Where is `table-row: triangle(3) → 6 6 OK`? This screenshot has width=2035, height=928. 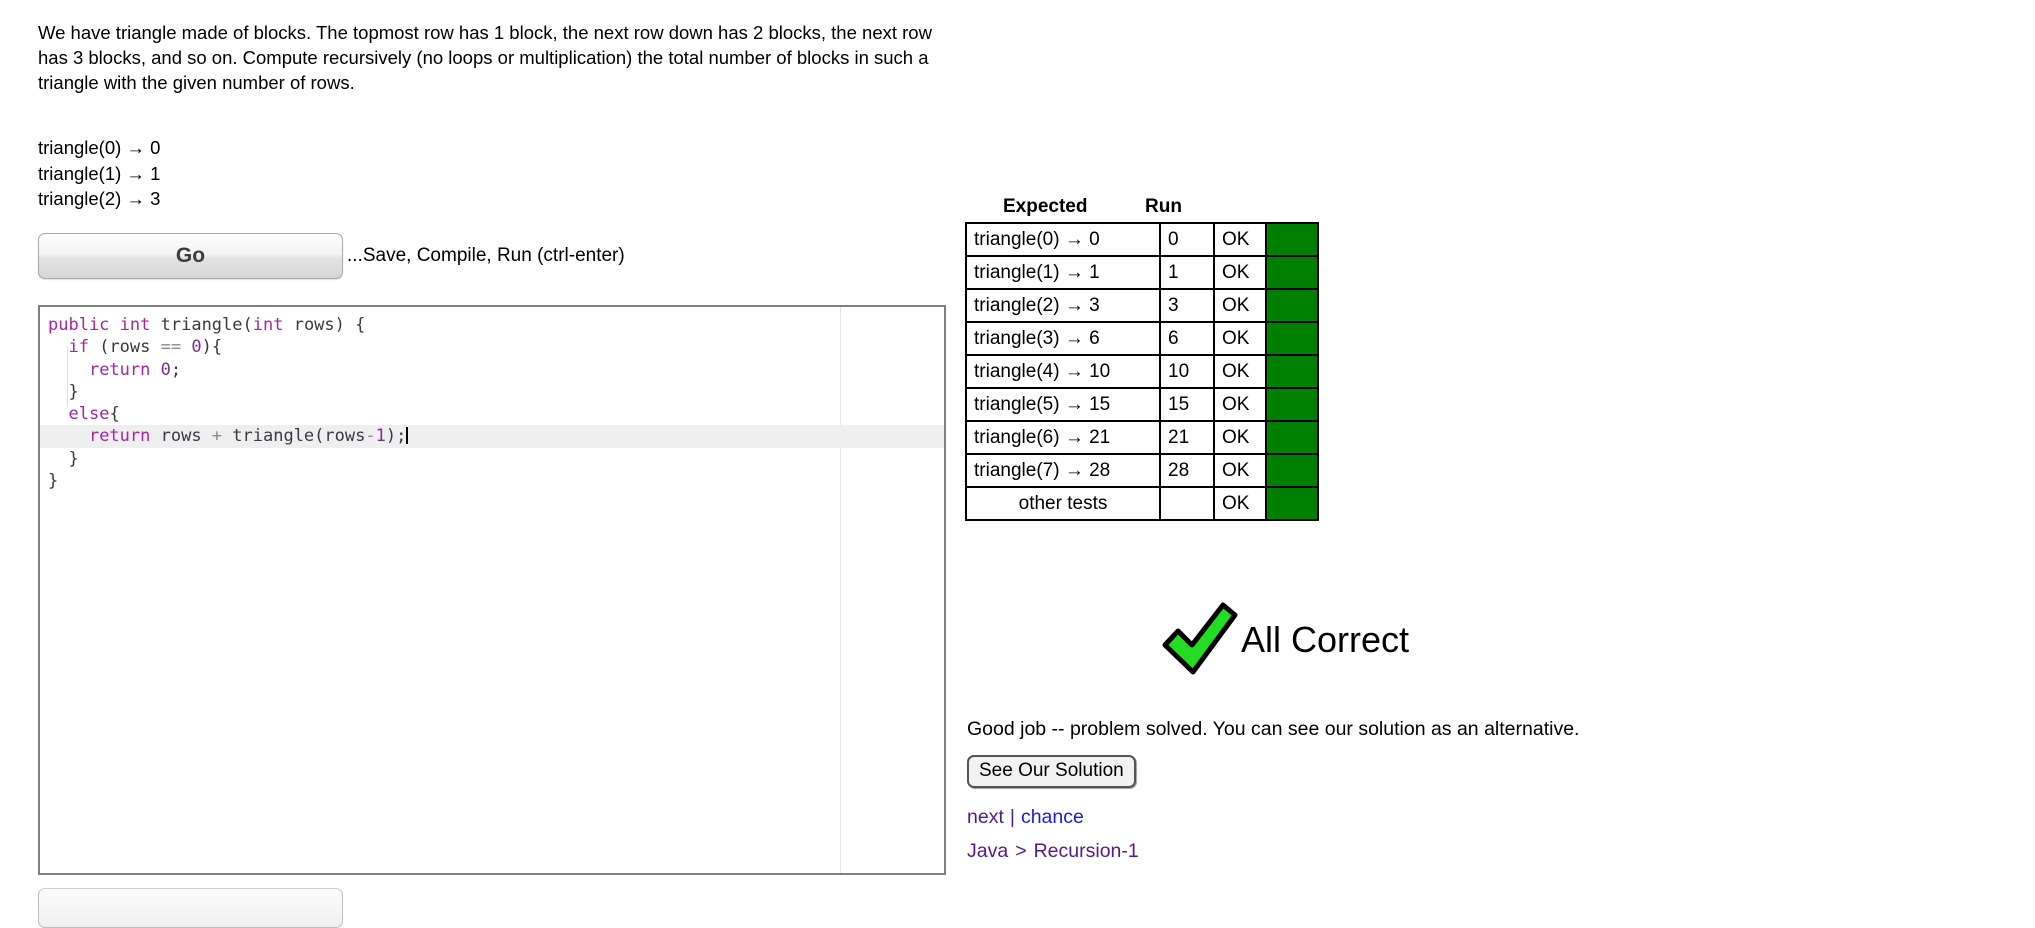 table-row: triangle(3) → 6 6 OK is located at coordinates (1142, 338).